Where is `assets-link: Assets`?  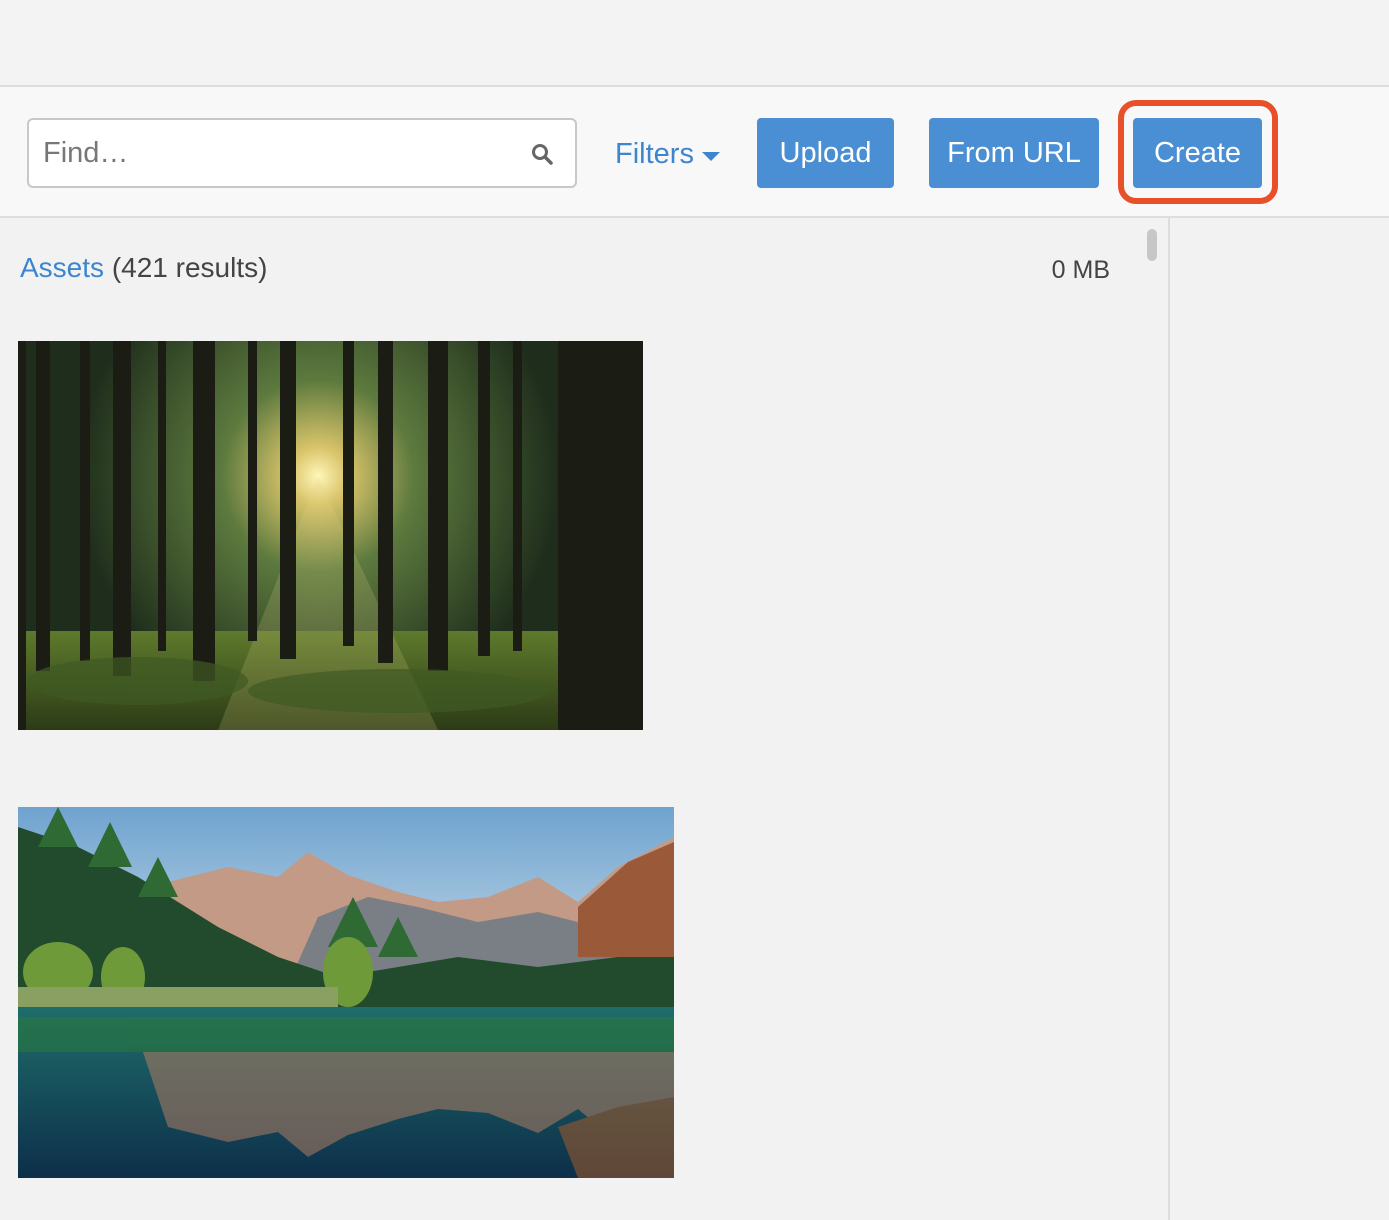
assets-link: Assets is located at coordinates (62, 267).